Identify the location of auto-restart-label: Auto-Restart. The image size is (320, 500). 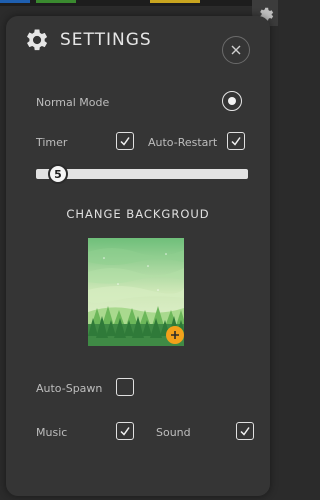
(183, 142).